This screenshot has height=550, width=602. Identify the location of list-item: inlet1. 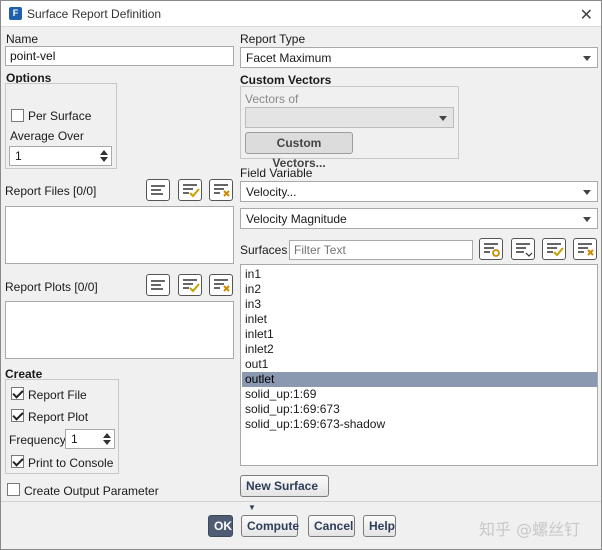
(419, 334).